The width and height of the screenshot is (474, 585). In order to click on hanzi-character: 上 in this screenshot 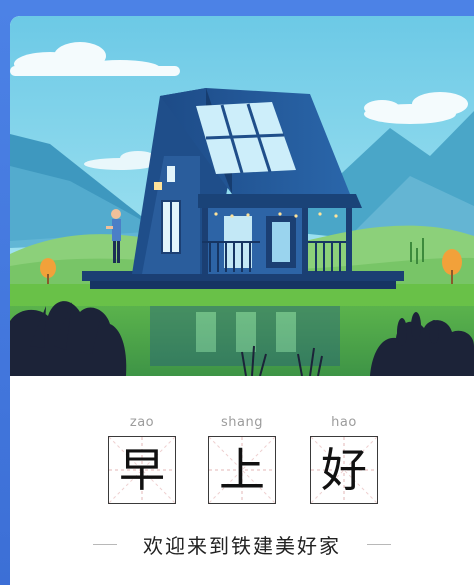, I will do `click(242, 470)`.